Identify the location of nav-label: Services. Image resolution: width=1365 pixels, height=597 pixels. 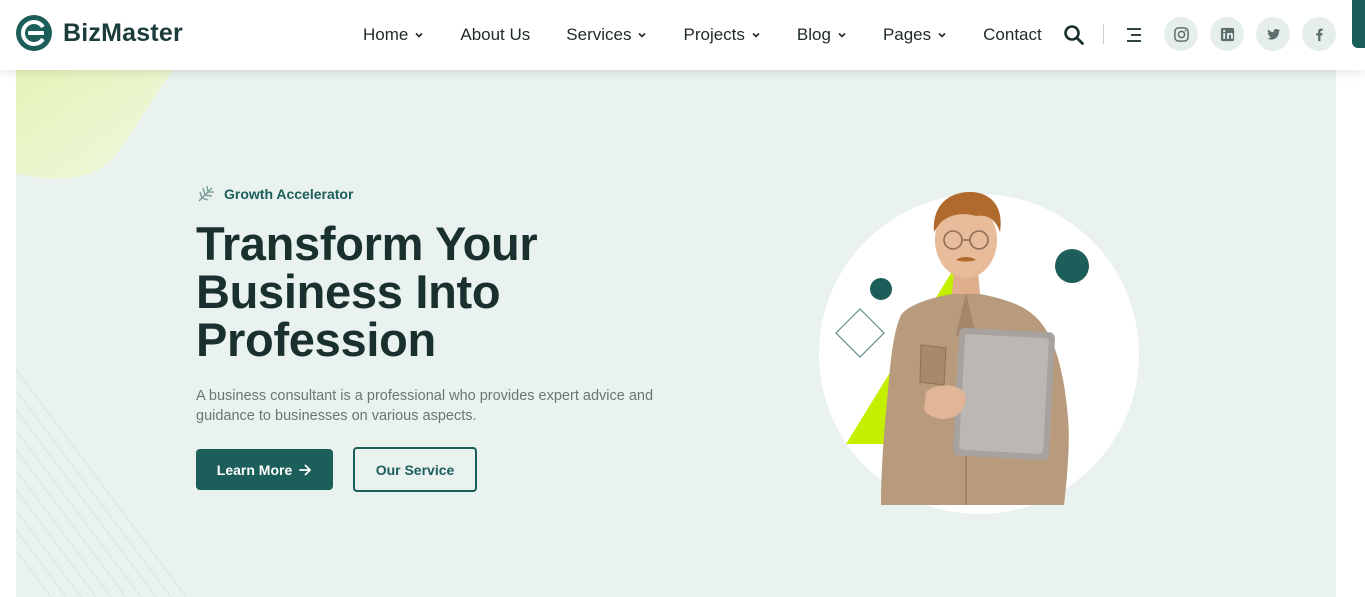
(599, 34).